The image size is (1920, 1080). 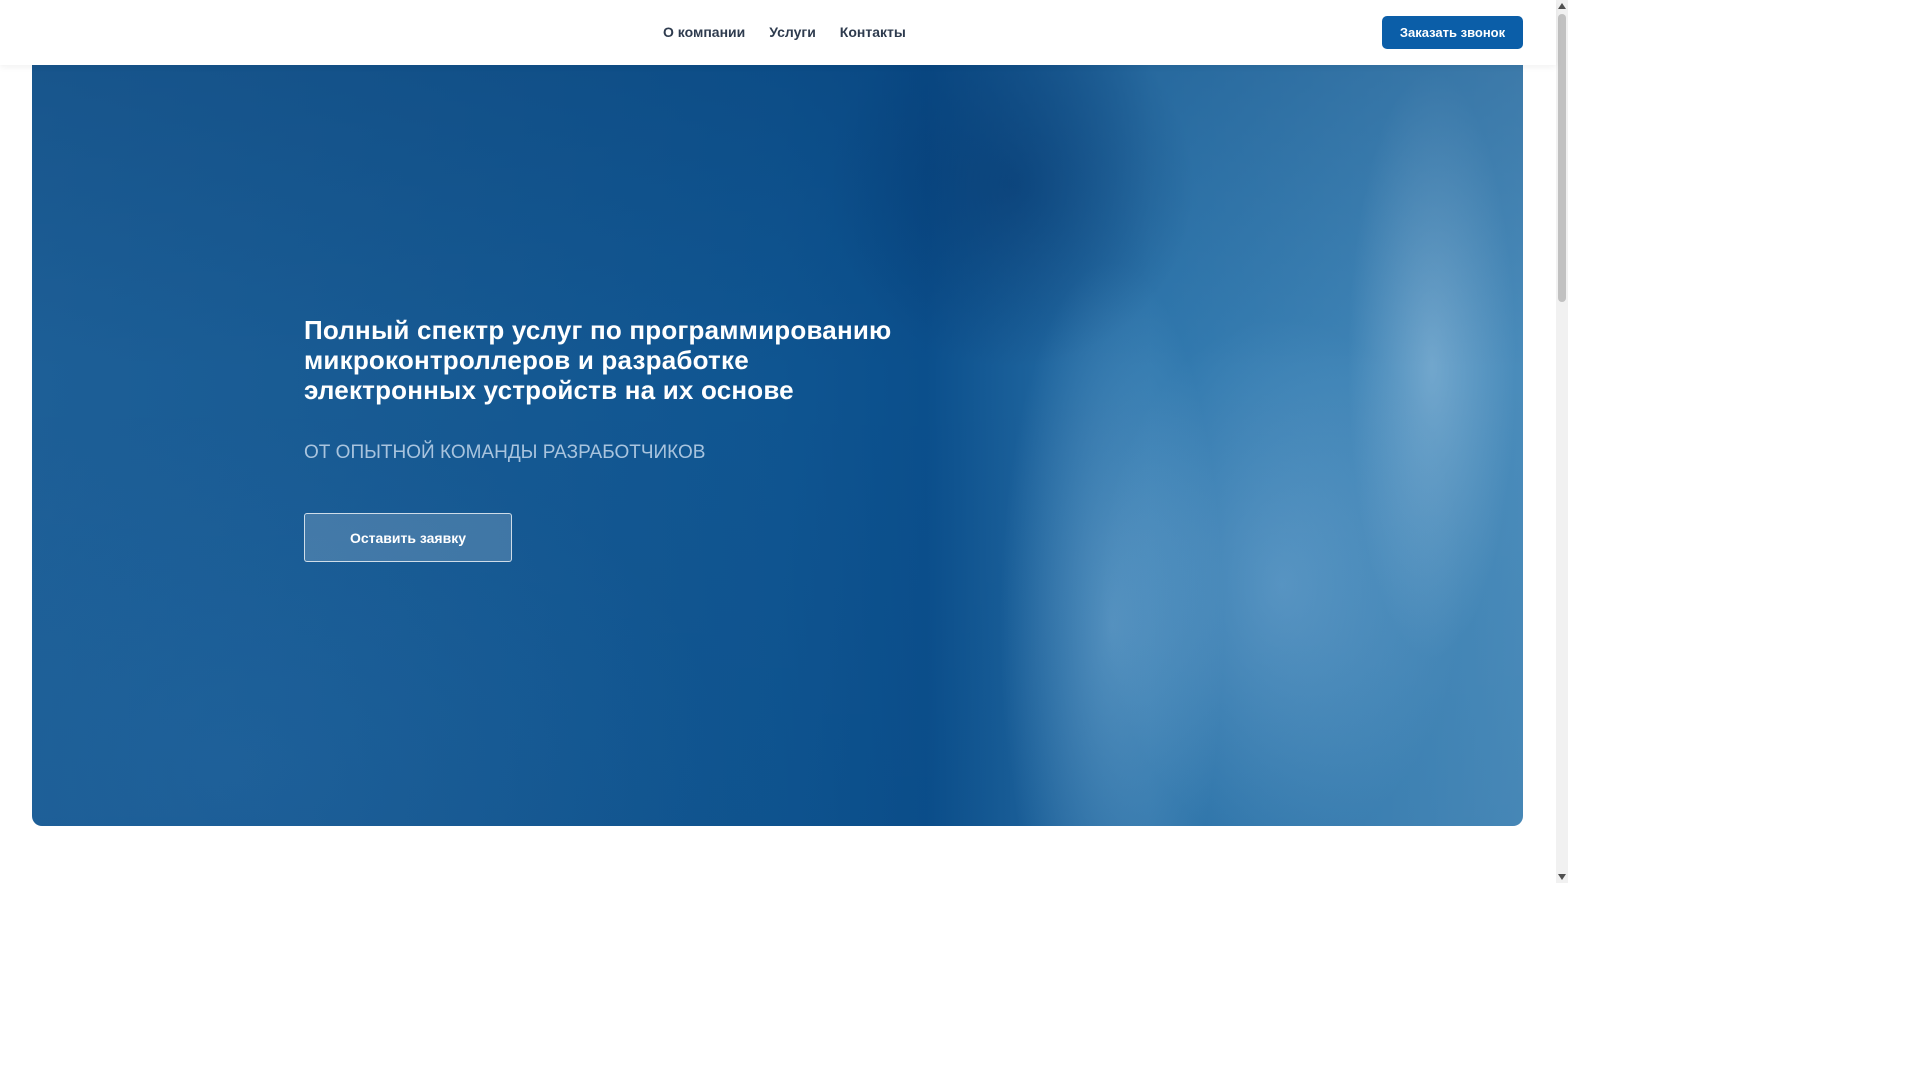 I want to click on vertical-scrollbar, so click(x=1562, y=441).